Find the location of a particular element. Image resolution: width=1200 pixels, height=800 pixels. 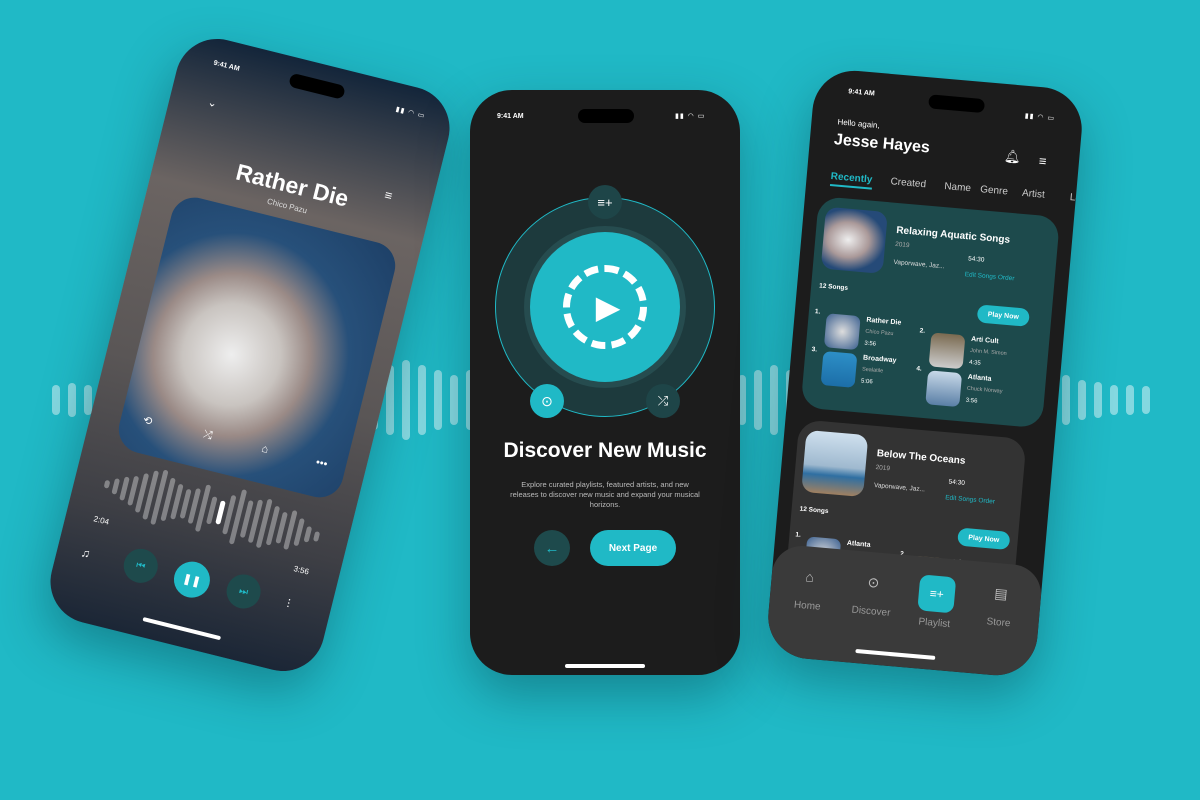

discover-icon: ⊙ is located at coordinates (874, 582).